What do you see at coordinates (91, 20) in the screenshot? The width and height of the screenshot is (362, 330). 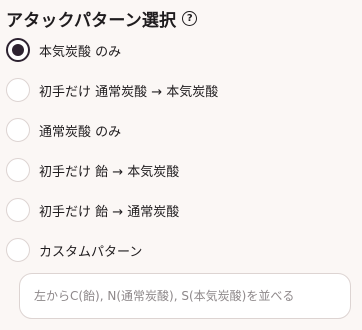 I see `section-title: アタックパターン選択` at bounding box center [91, 20].